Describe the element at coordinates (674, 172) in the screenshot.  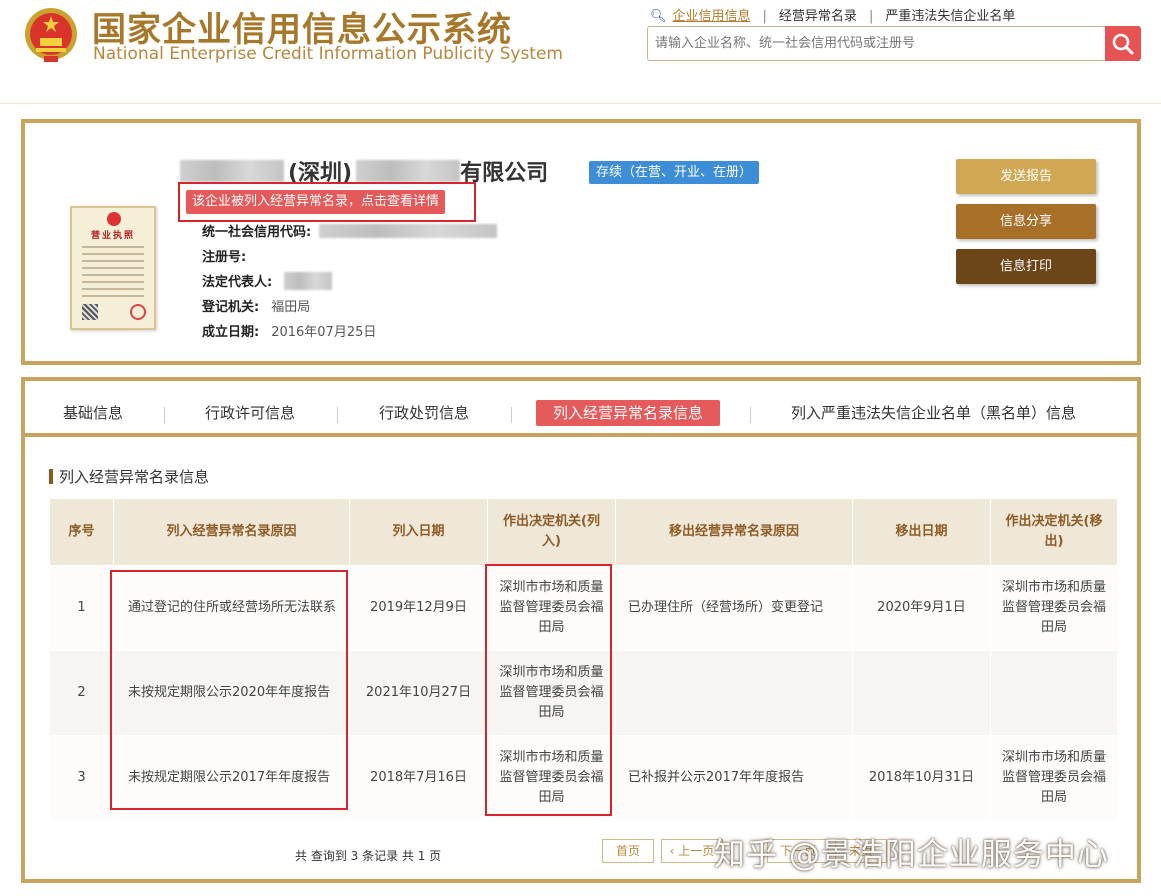
I see `status-badge: 存续（在营、开业、在册）` at that location.